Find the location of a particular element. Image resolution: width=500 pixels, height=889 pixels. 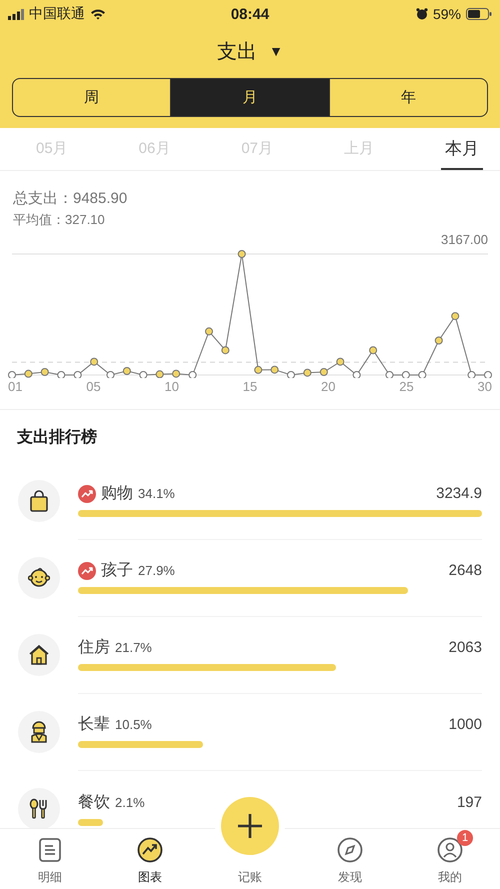

category-amount: 2063 is located at coordinates (465, 647).